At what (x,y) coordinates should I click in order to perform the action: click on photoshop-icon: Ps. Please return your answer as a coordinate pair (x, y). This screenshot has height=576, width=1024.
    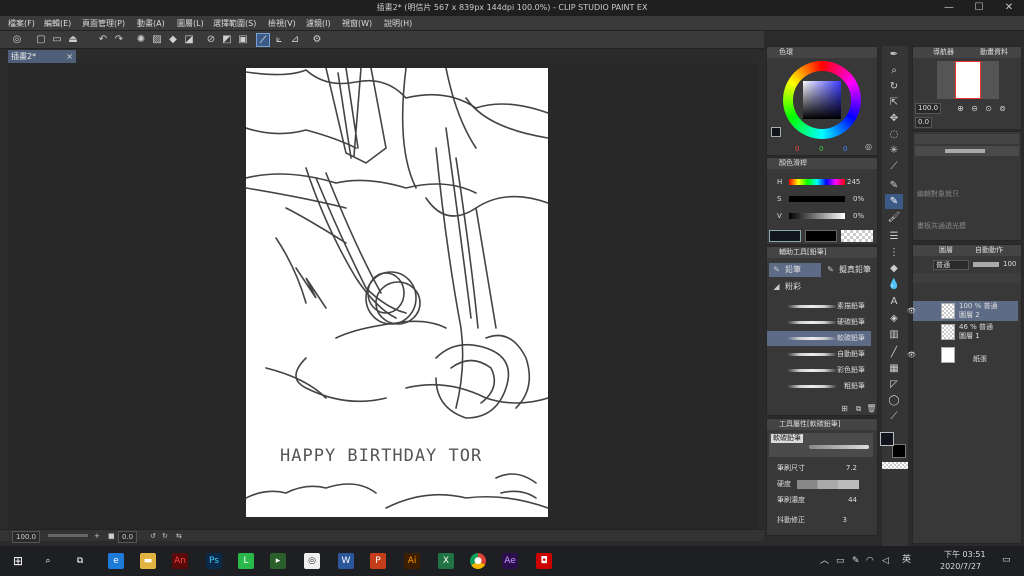
    Looking at the image, I should click on (214, 561).